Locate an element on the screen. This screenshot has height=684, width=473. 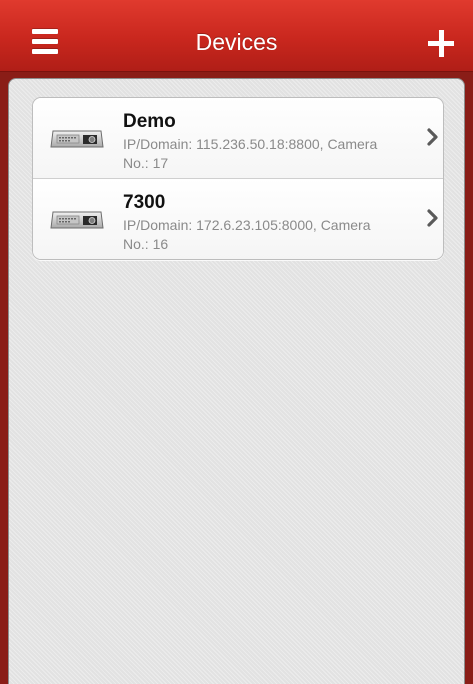
add-device-button is located at coordinates (438, 44).